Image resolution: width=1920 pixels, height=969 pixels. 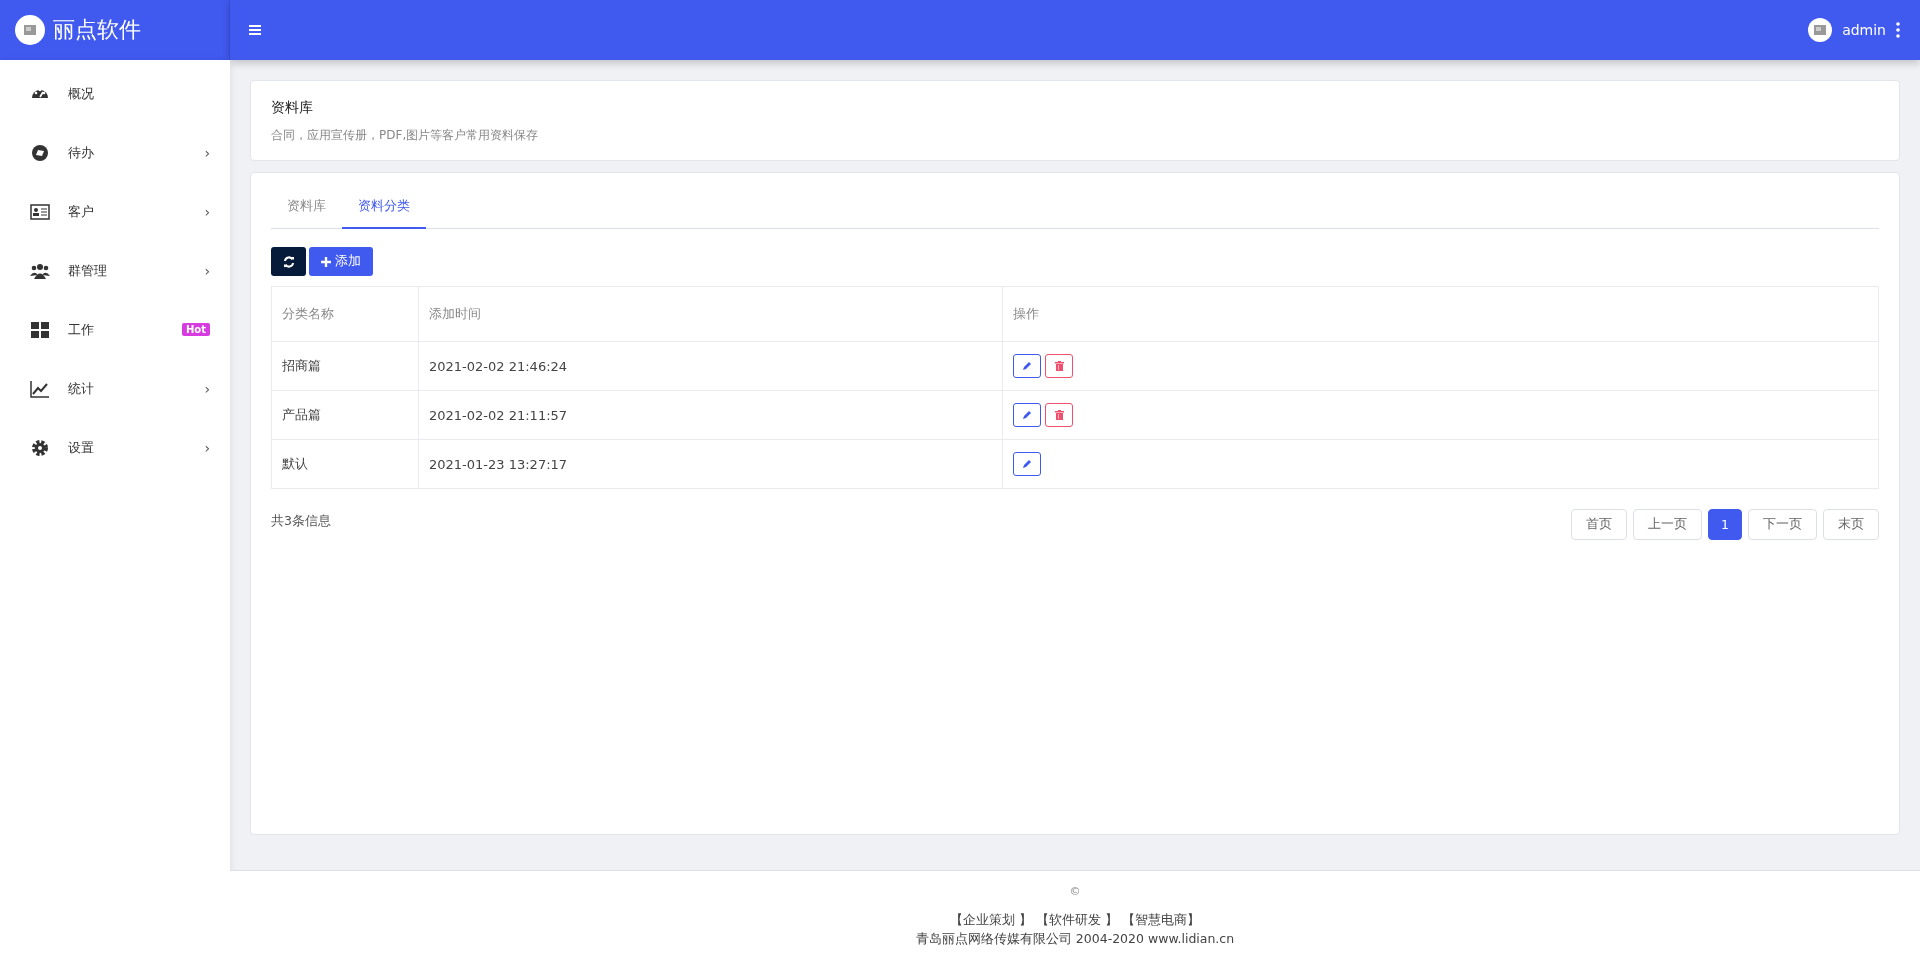 I want to click on page-button: 上一页, so click(x=1668, y=524).